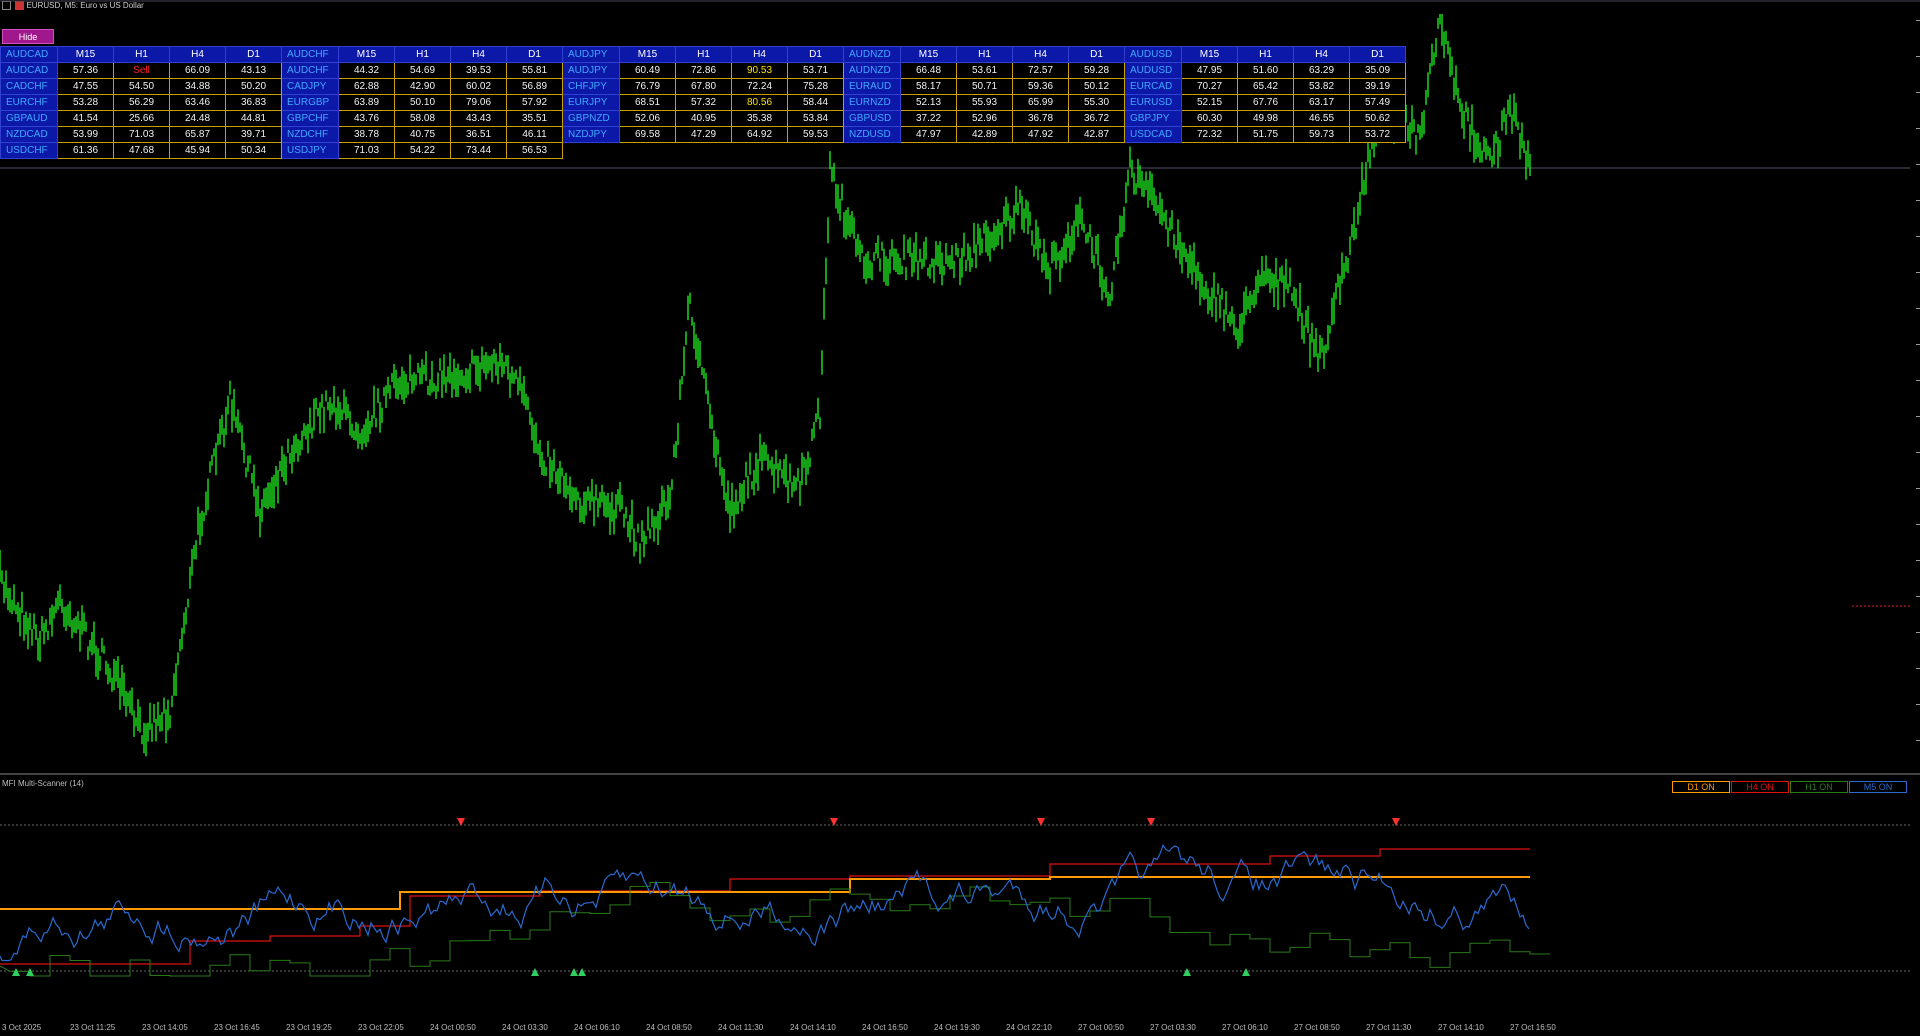 Image resolution: width=1920 pixels, height=1036 pixels. I want to click on time-axis-label: 27 Oct 06:10, so click(1245, 1027).